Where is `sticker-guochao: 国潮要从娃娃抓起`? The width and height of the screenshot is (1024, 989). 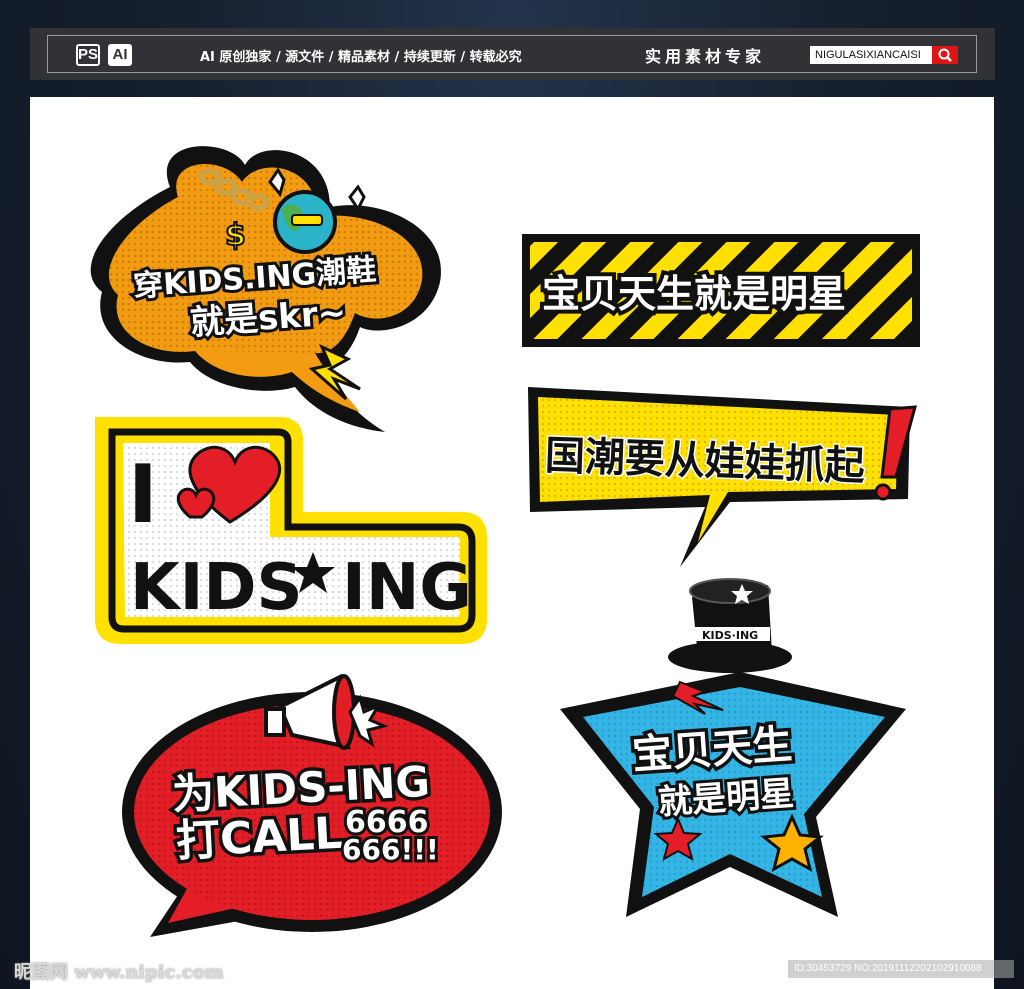 sticker-guochao: 国潮要从娃娃抓起 is located at coordinates (723, 477).